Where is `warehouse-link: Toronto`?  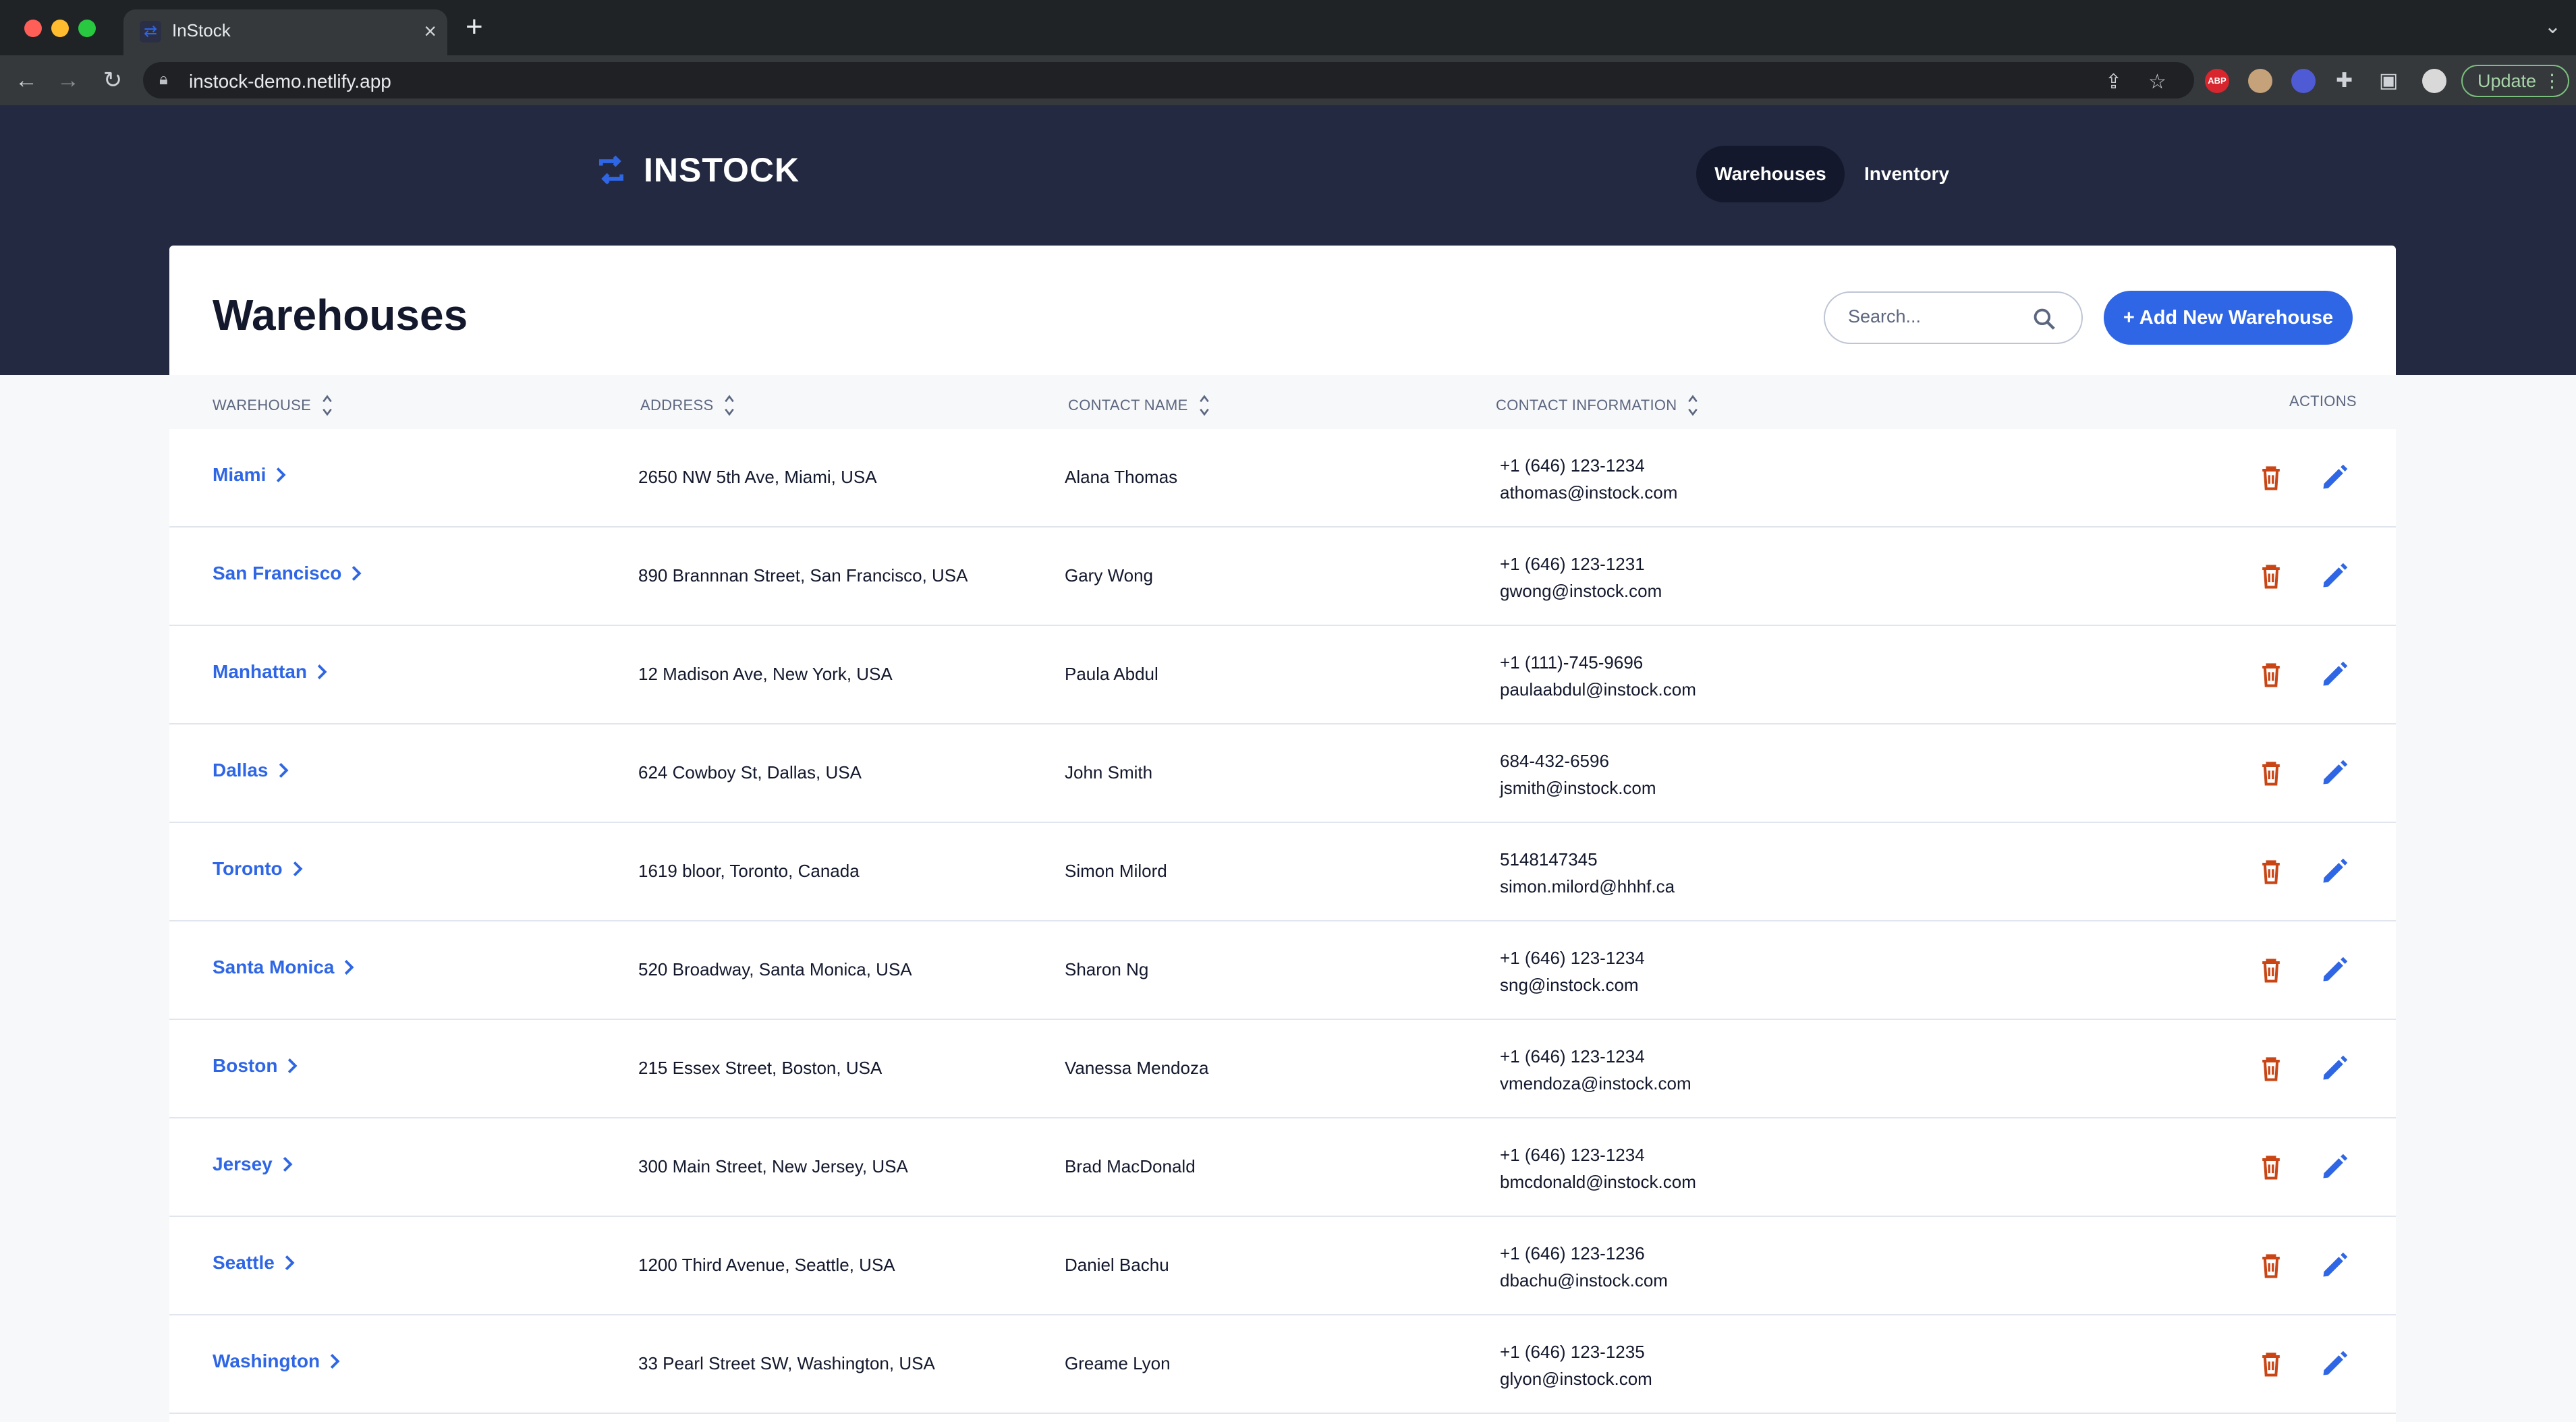
warehouse-link: Toronto is located at coordinates (258, 869).